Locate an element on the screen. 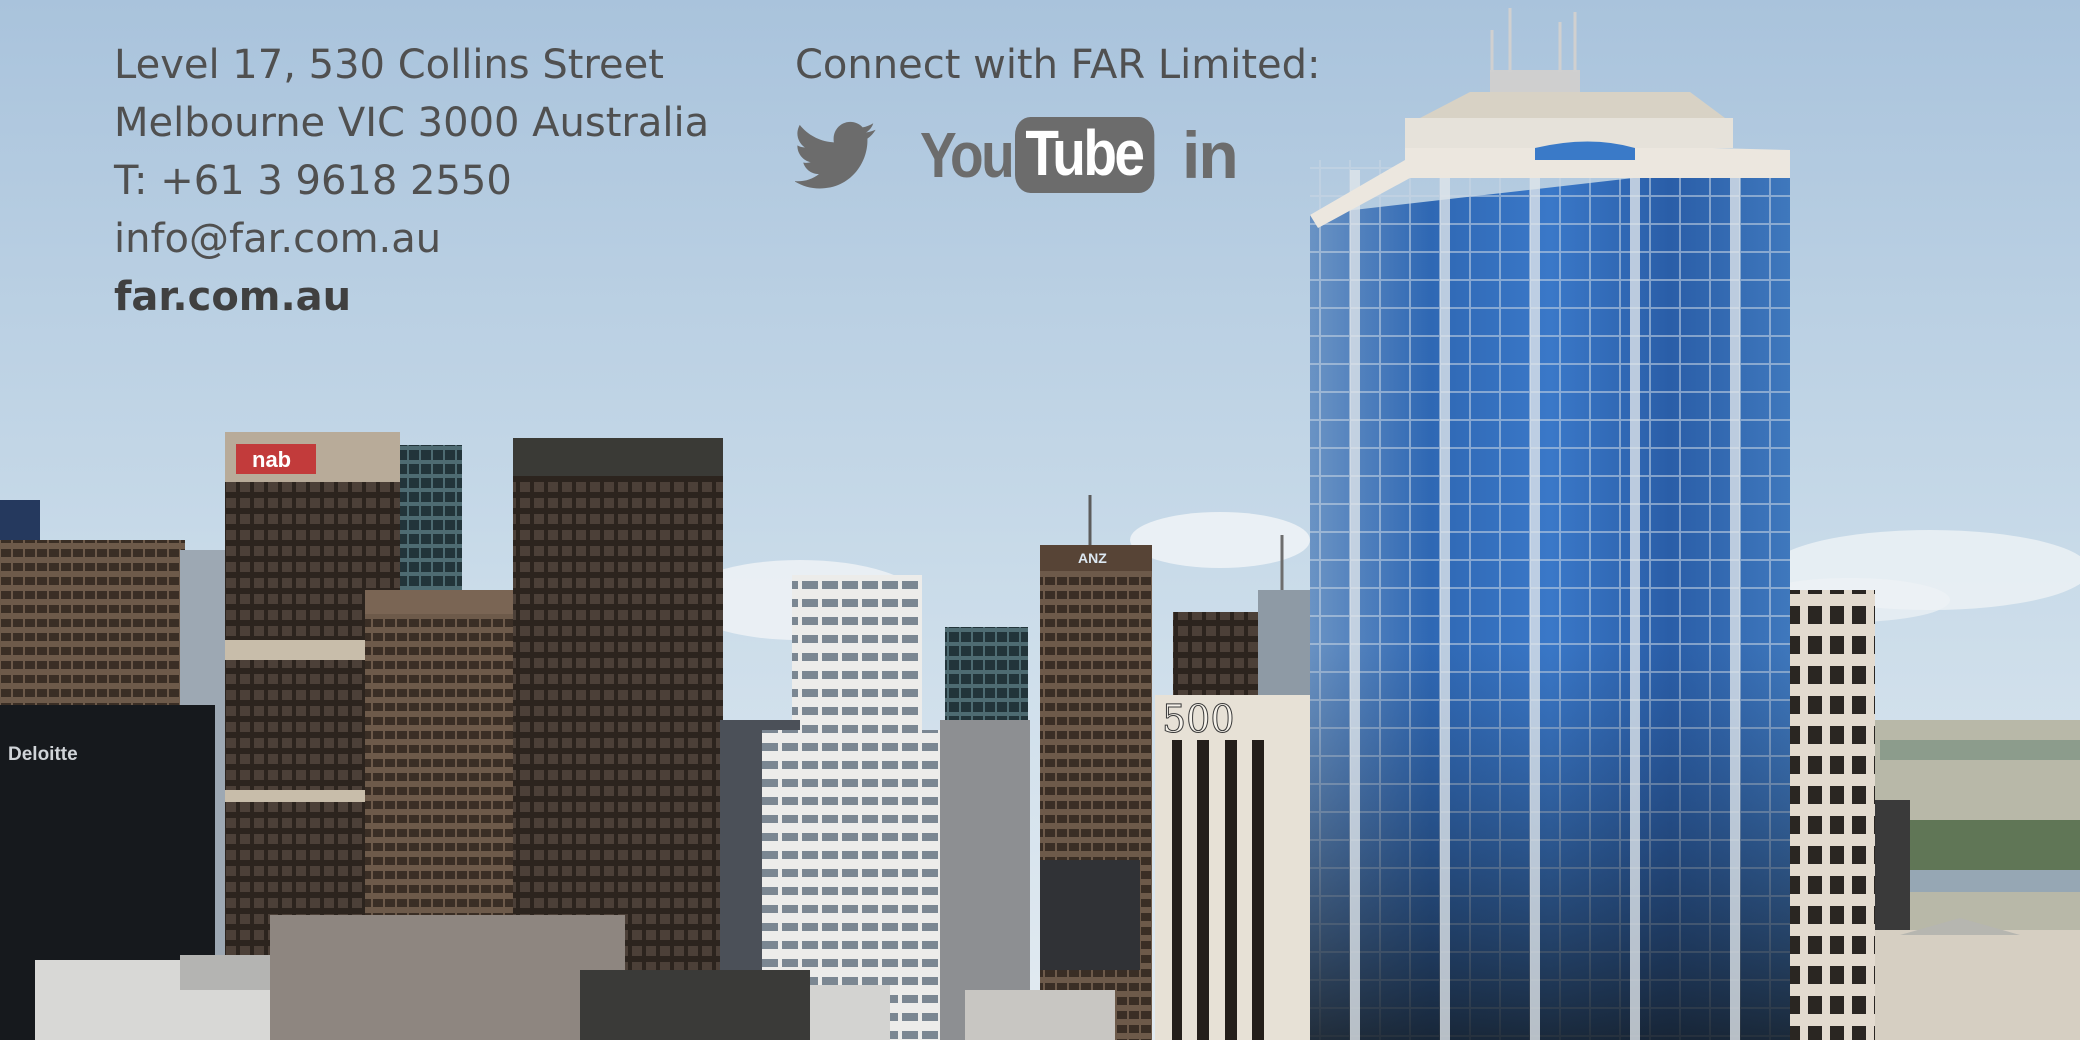  linkedin-icon: in is located at coordinates (1210, 155).